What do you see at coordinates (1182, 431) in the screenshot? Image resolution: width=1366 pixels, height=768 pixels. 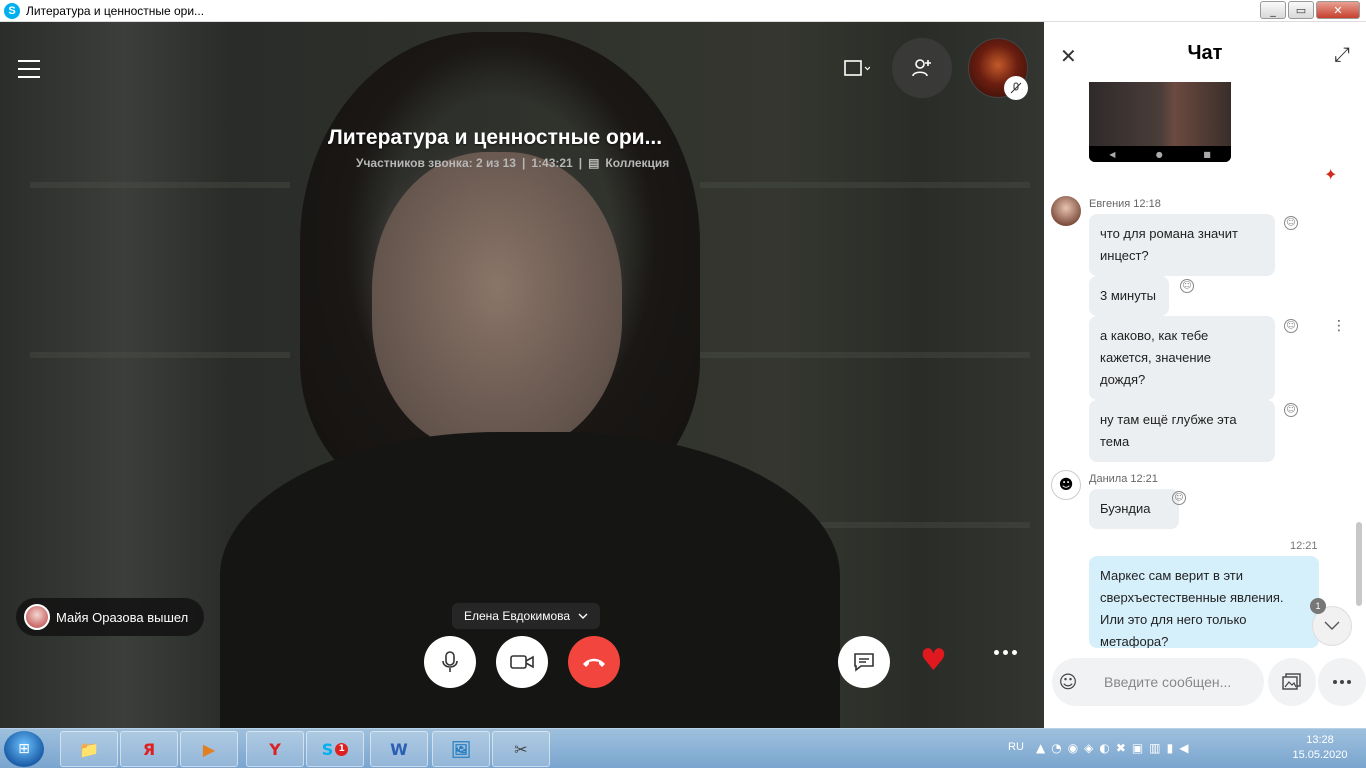 I see `message-bubble: ну там ещё глубже эта тема` at bounding box center [1182, 431].